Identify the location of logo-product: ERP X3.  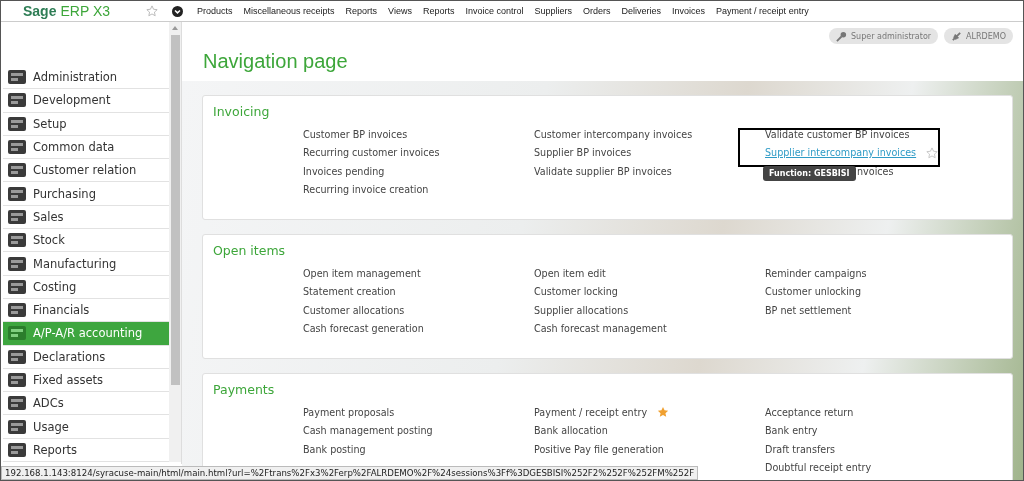
(85, 11).